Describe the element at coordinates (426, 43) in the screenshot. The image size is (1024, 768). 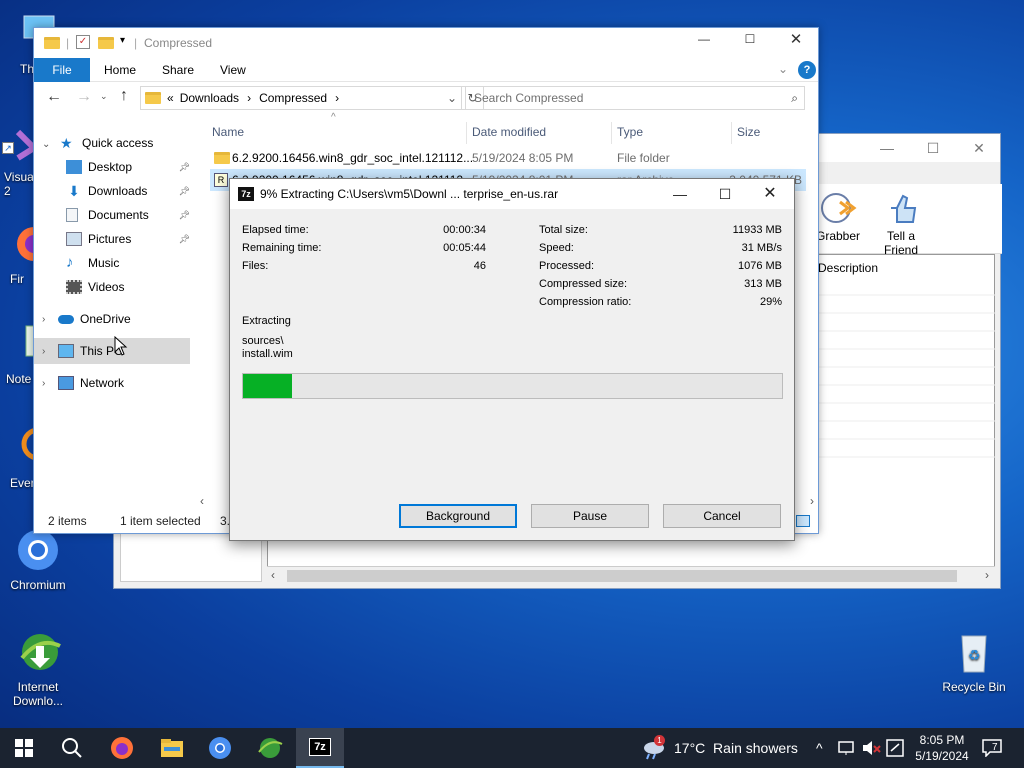
I see `quick-access-toolbar: | ✓ ▾ | Compressed — ☐ ✕` at that location.